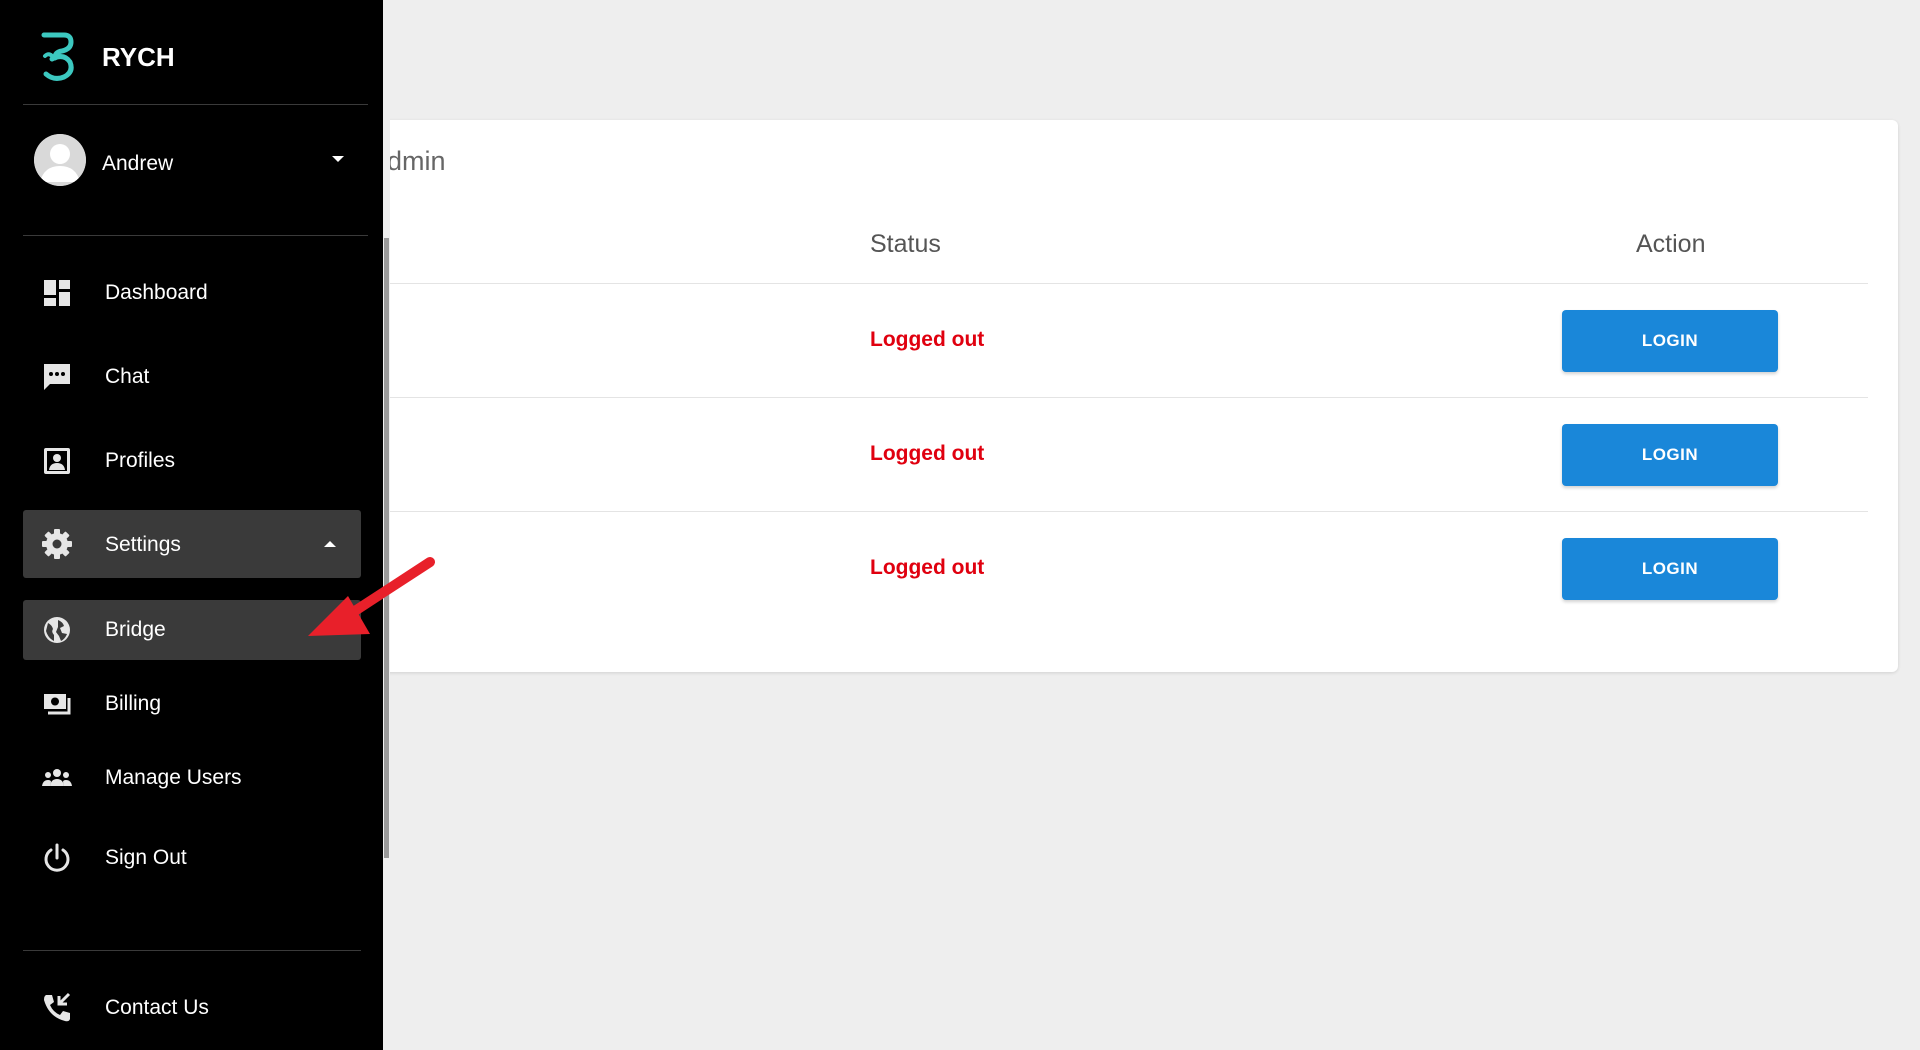  I want to click on sidebar-item-profiles: Profiles, so click(192, 461).